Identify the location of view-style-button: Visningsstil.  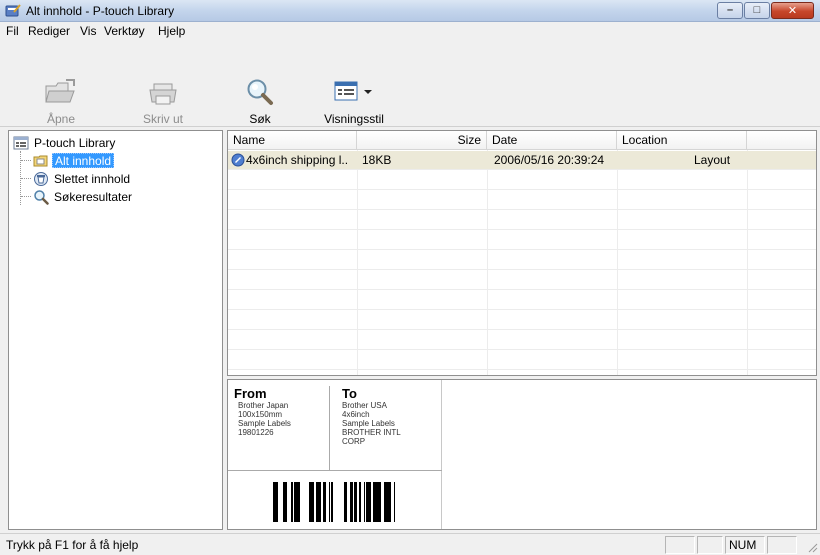
(354, 83).